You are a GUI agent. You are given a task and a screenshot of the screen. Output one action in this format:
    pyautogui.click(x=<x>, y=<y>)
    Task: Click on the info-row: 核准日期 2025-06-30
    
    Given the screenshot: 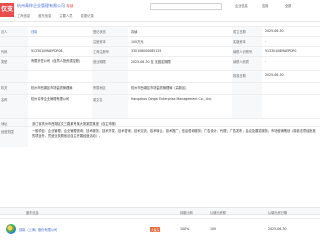 What is the action you would take?
    pyautogui.click(x=160, y=76)
    